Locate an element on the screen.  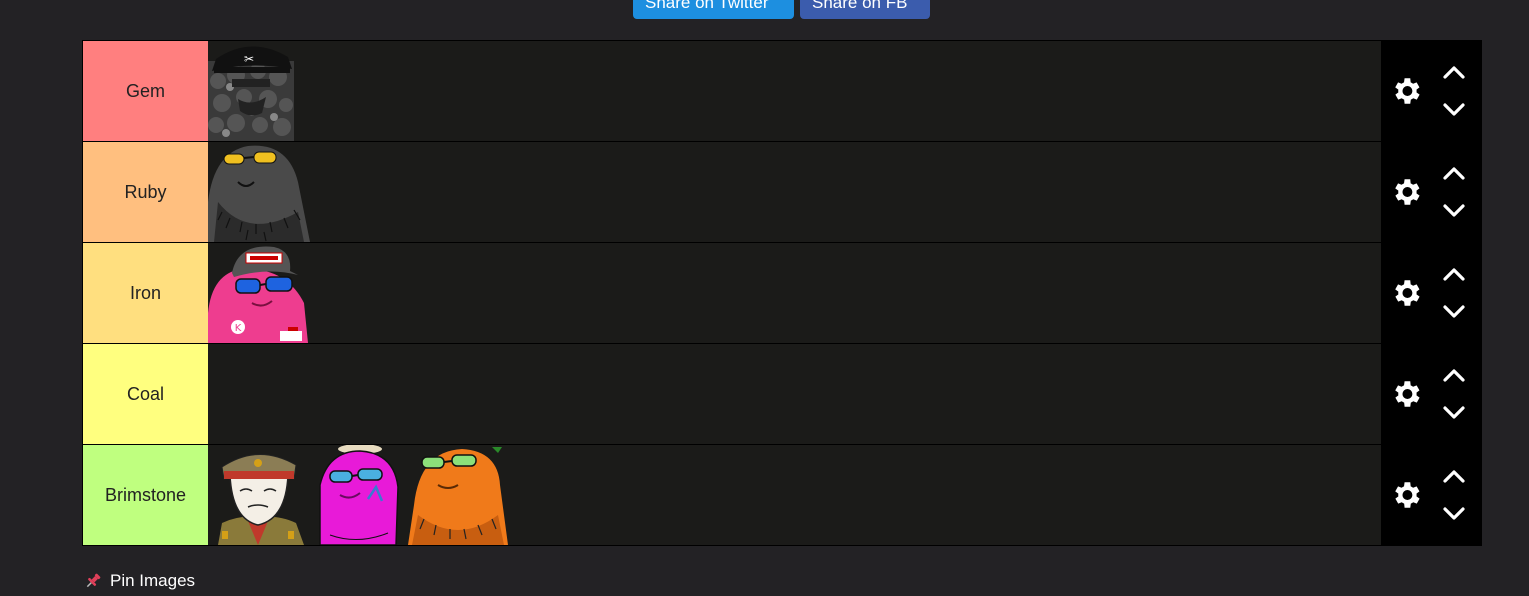
pin-images-toggle: Pin Images is located at coordinates (139, 581).